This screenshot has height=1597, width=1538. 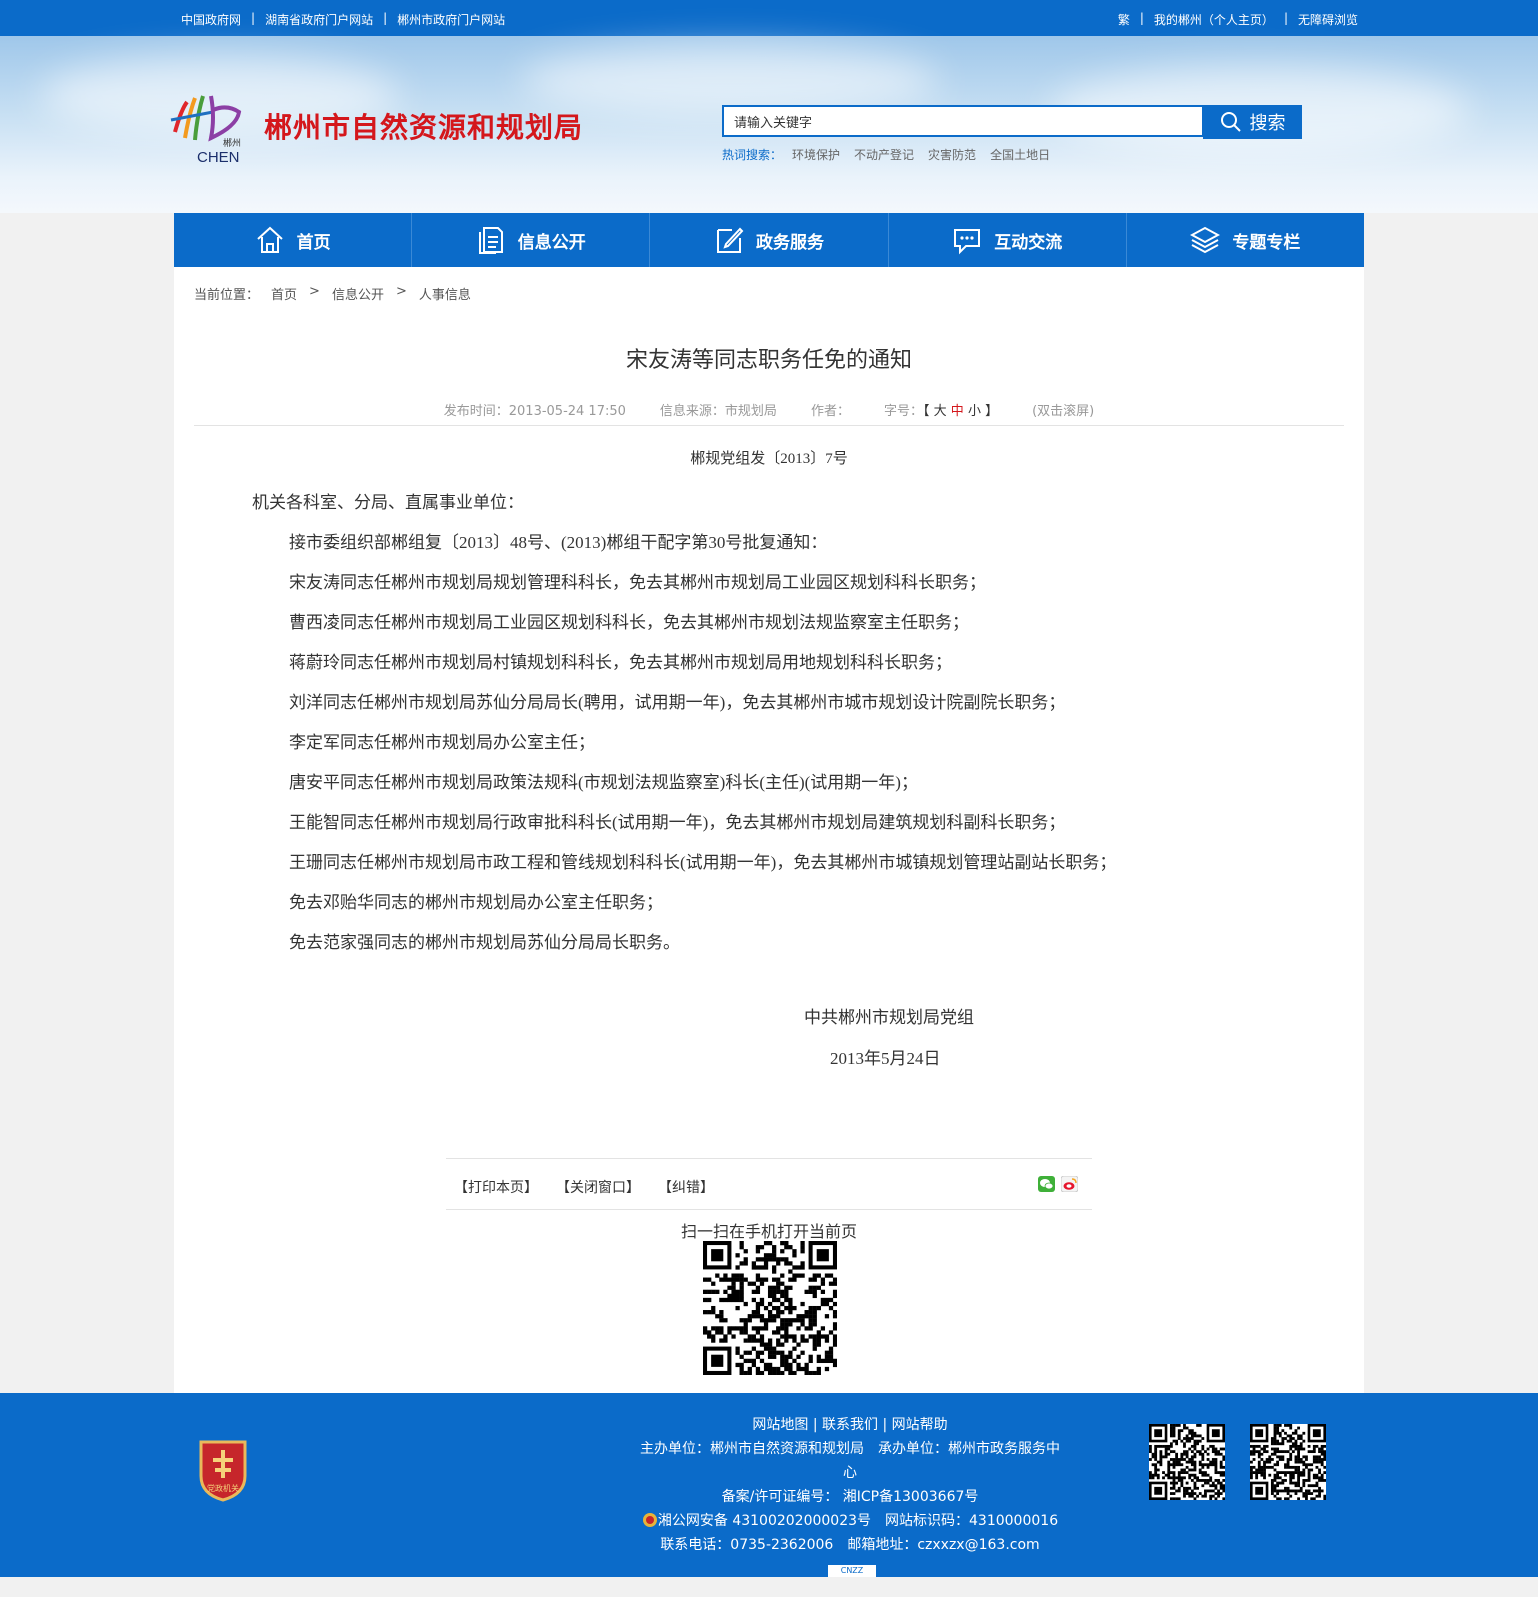 What do you see at coordinates (889, 1038) in the screenshot?
I see `signature-block: 中共郴州市规划局党组 2013年5月24日` at bounding box center [889, 1038].